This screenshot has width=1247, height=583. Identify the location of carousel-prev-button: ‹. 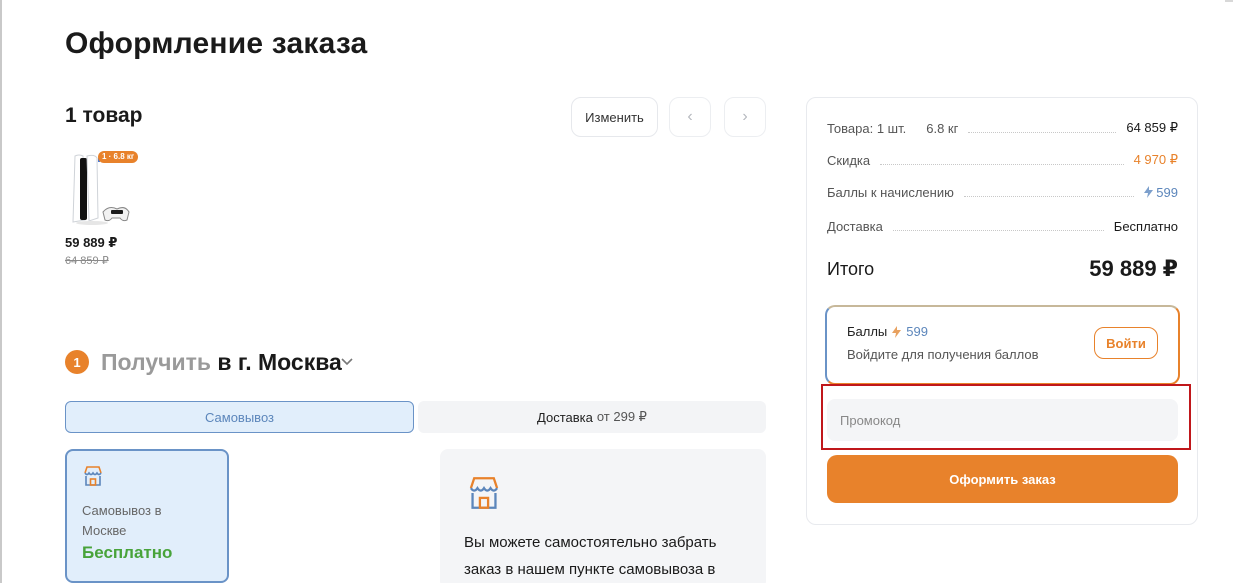
(690, 117).